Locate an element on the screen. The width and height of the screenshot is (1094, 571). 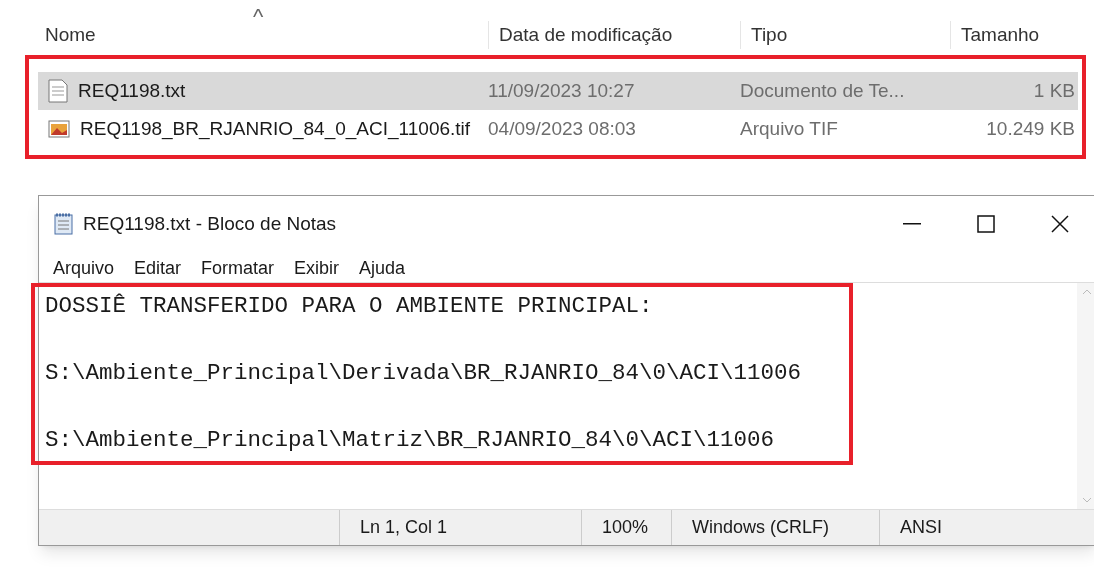
window-title: REQ1198.txt - Bloco de Notas is located at coordinates (210, 223).